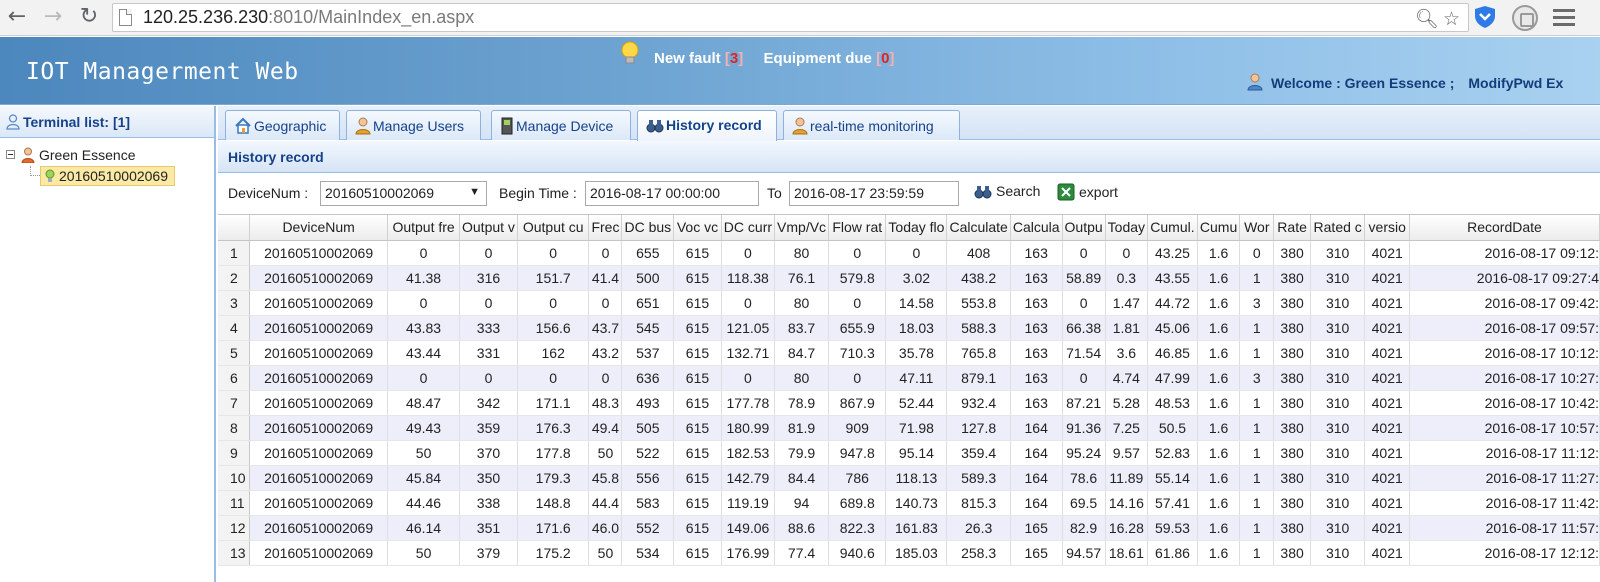 This screenshot has height=582, width=1600. Describe the element at coordinates (648, 378) in the screenshot. I see `table-cell: 636` at that location.